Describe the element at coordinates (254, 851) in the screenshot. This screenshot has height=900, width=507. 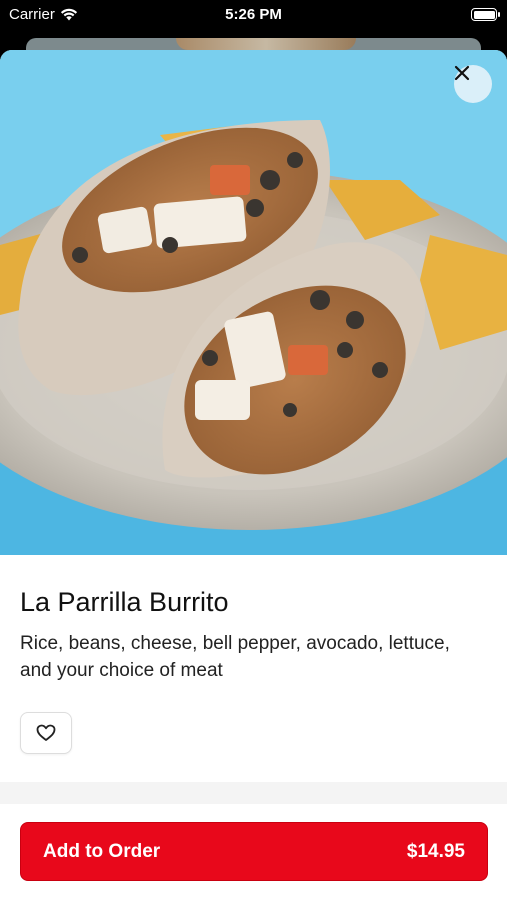
I see `add-to-order-button: Add to Order $14.95` at that location.